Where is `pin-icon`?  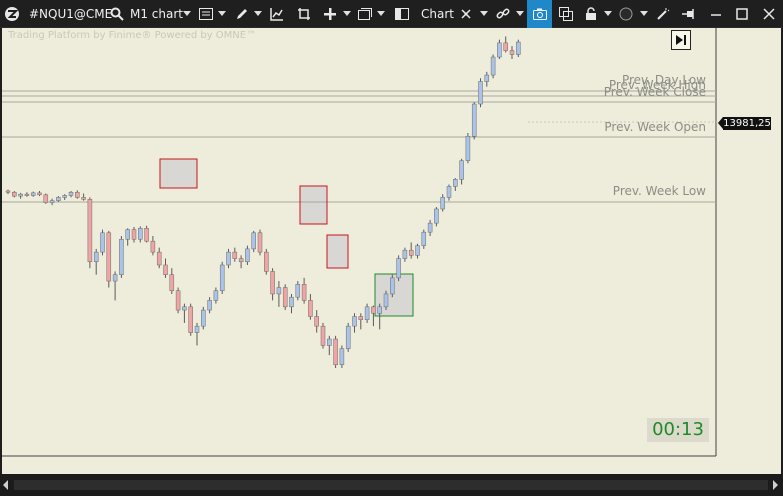 pin-icon is located at coordinates (689, 14).